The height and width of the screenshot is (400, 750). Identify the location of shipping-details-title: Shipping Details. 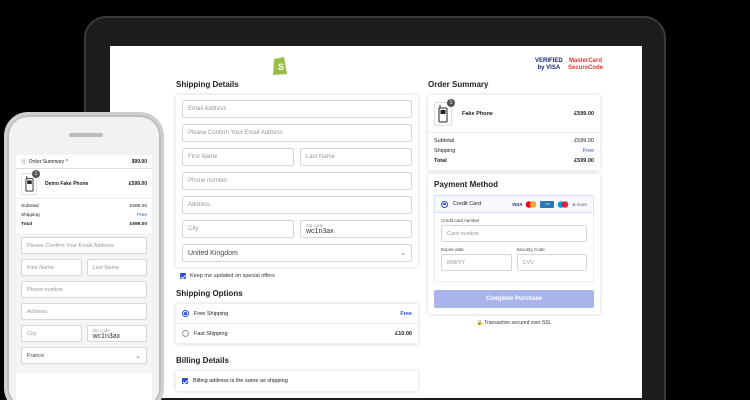
(207, 84).